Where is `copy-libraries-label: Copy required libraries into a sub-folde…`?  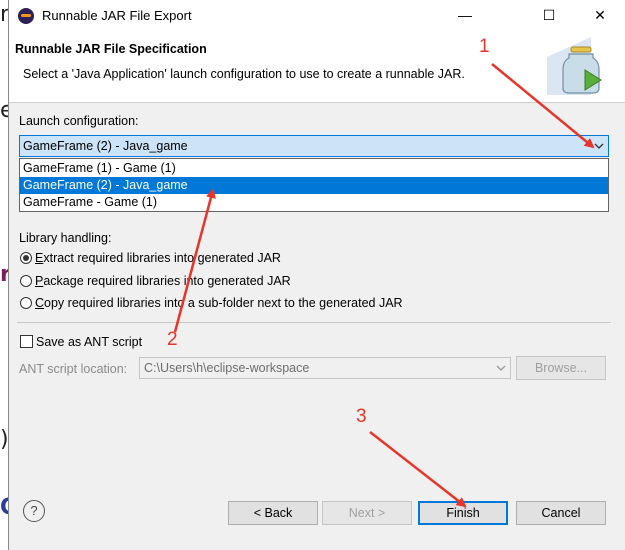
copy-libraries-label: Copy required libraries into a sub-folde… is located at coordinates (219, 303).